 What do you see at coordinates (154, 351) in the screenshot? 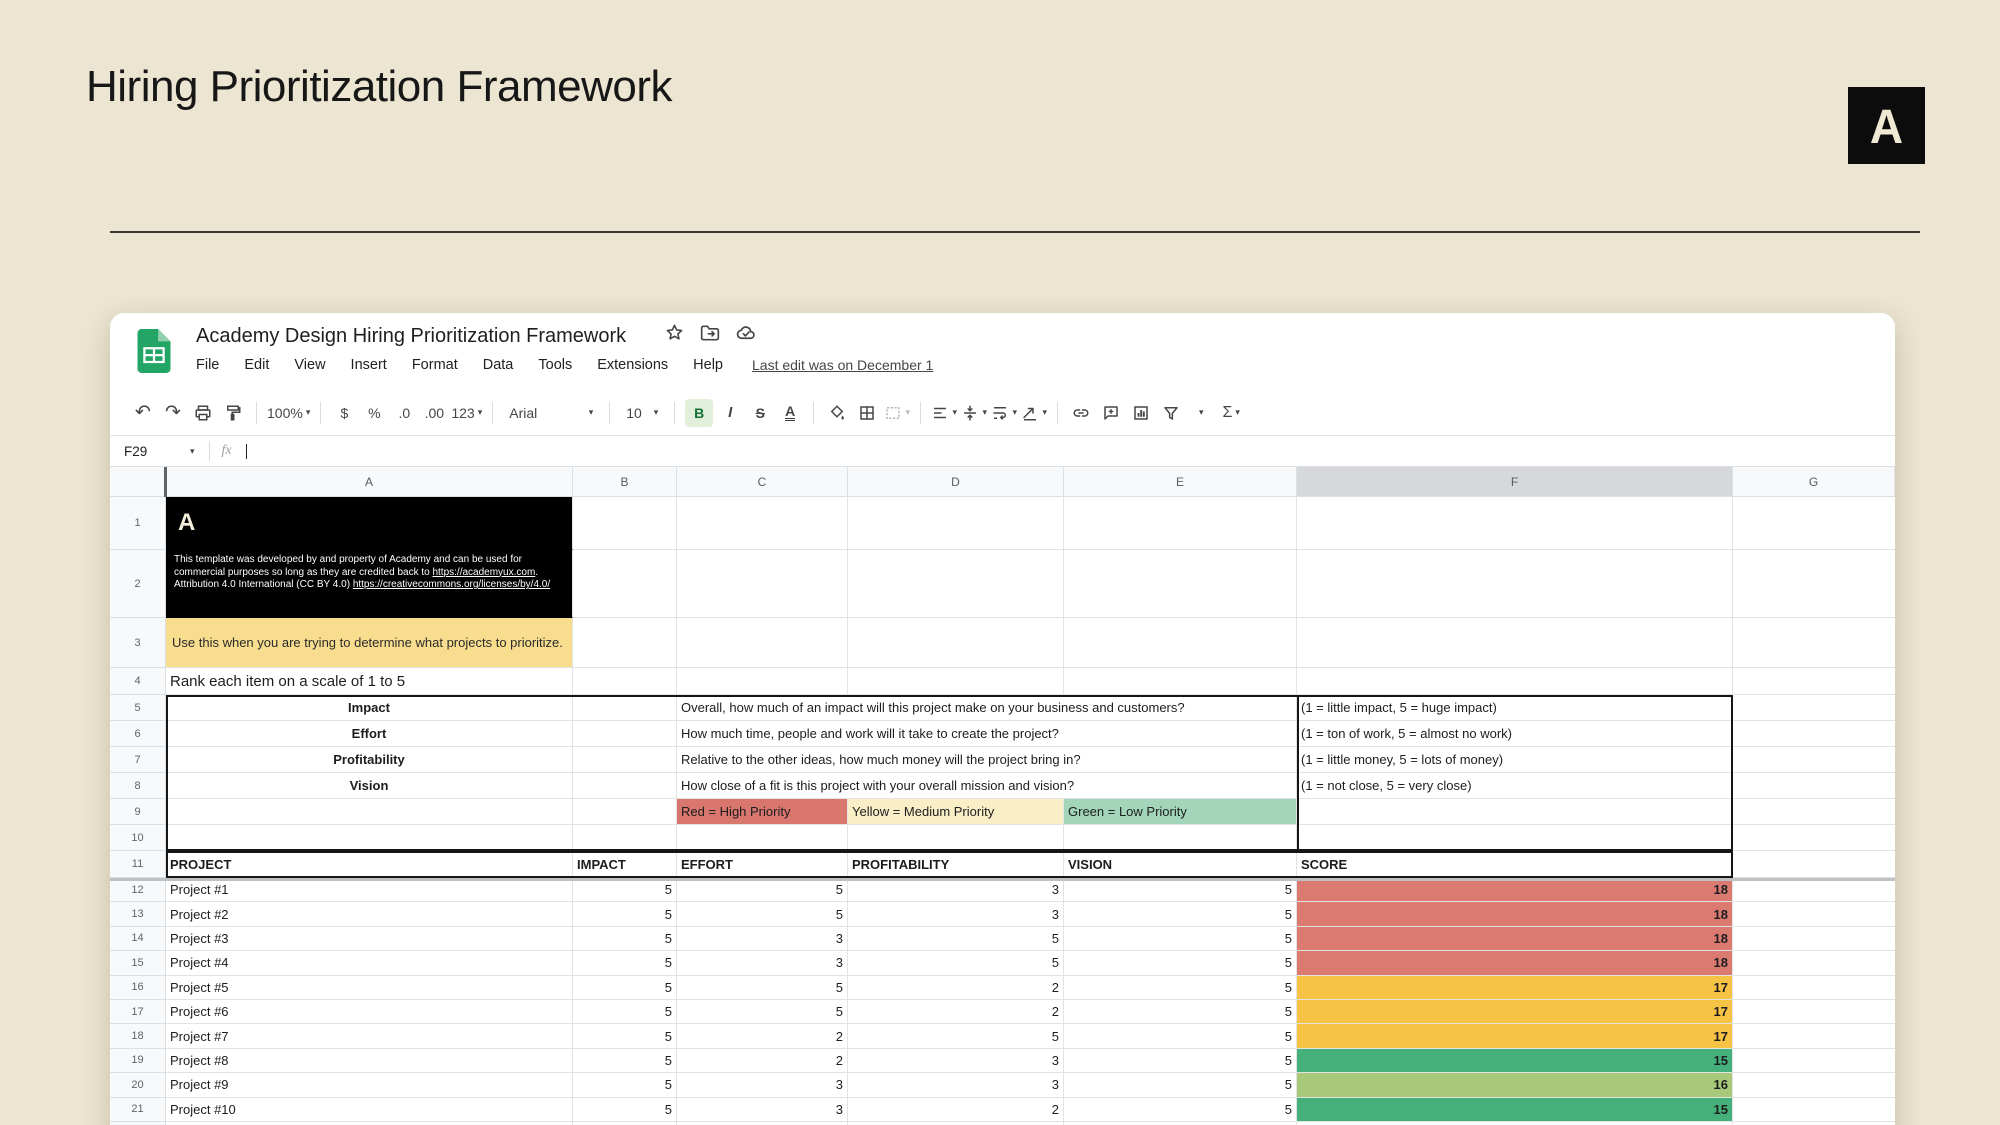
I see `sheets-logo-icon` at bounding box center [154, 351].